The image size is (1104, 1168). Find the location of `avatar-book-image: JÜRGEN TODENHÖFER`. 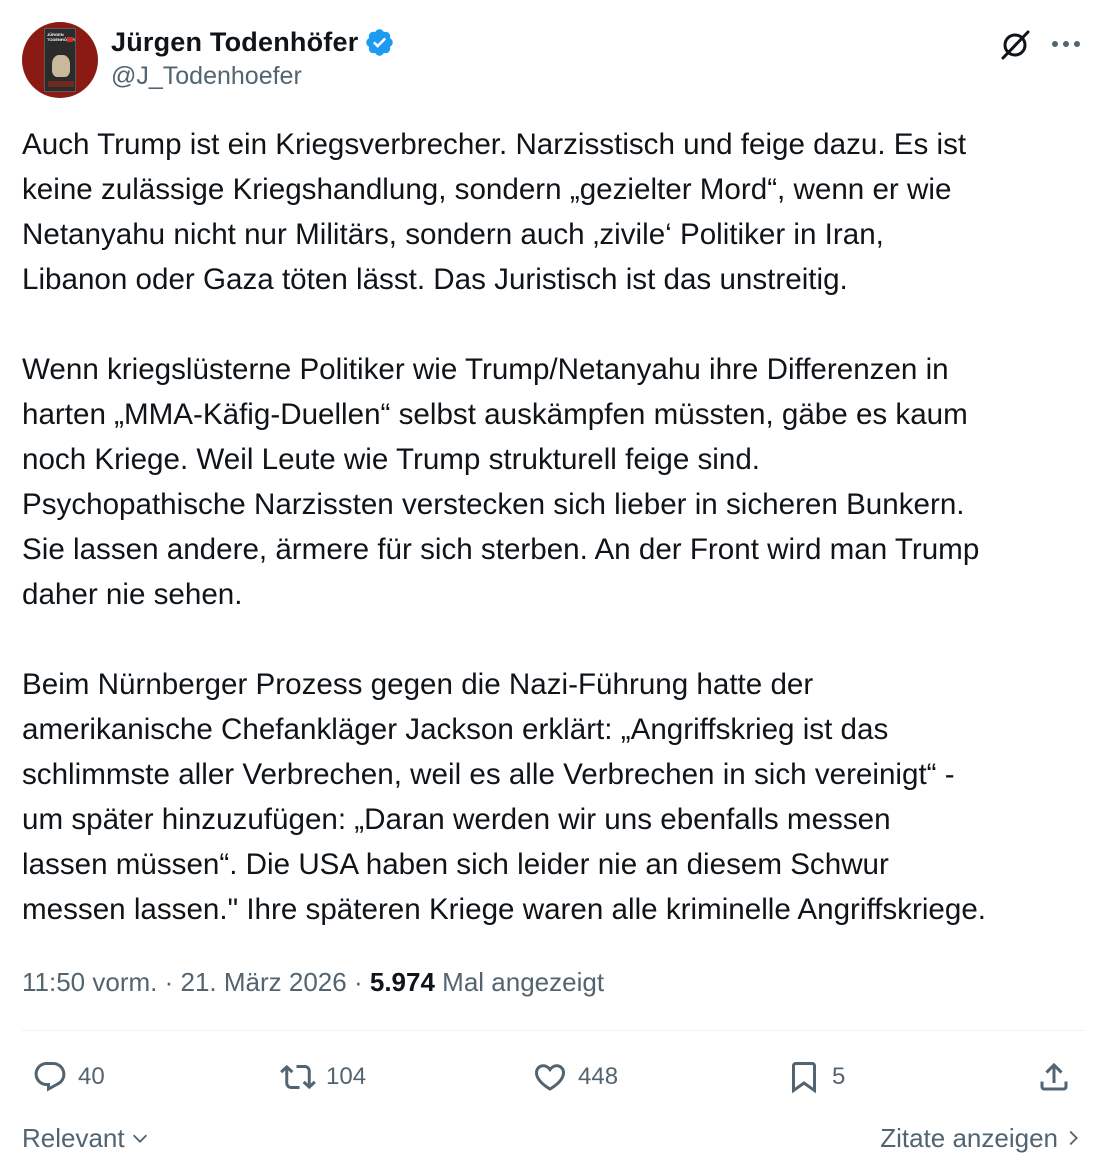

avatar-book-image: JÜRGEN TODENHÖFER is located at coordinates (60, 60).